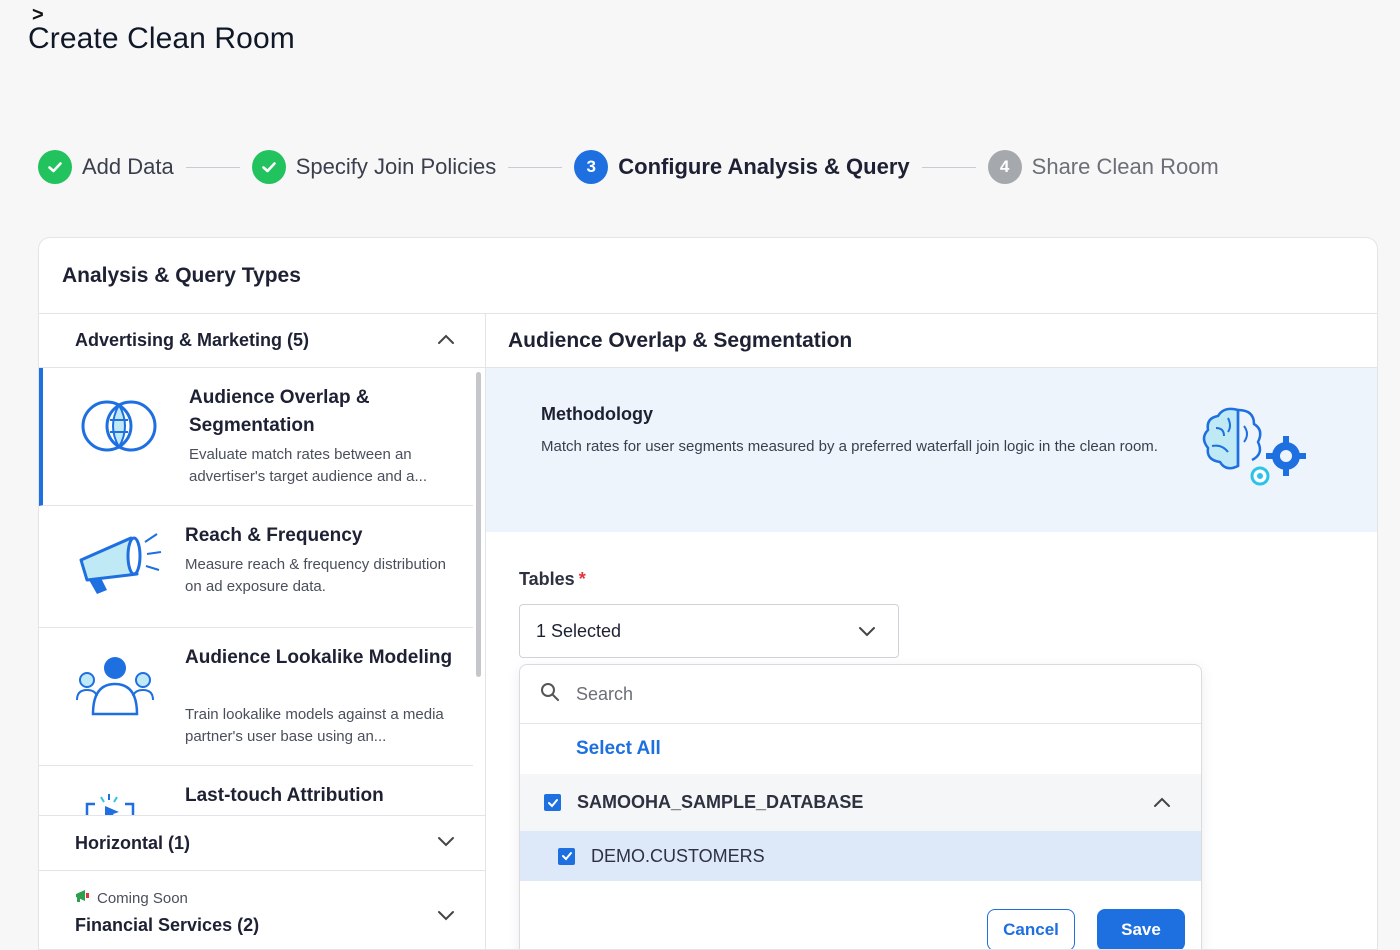 The image size is (1400, 950). I want to click on item-title: Reach & Frequency, so click(274, 535).